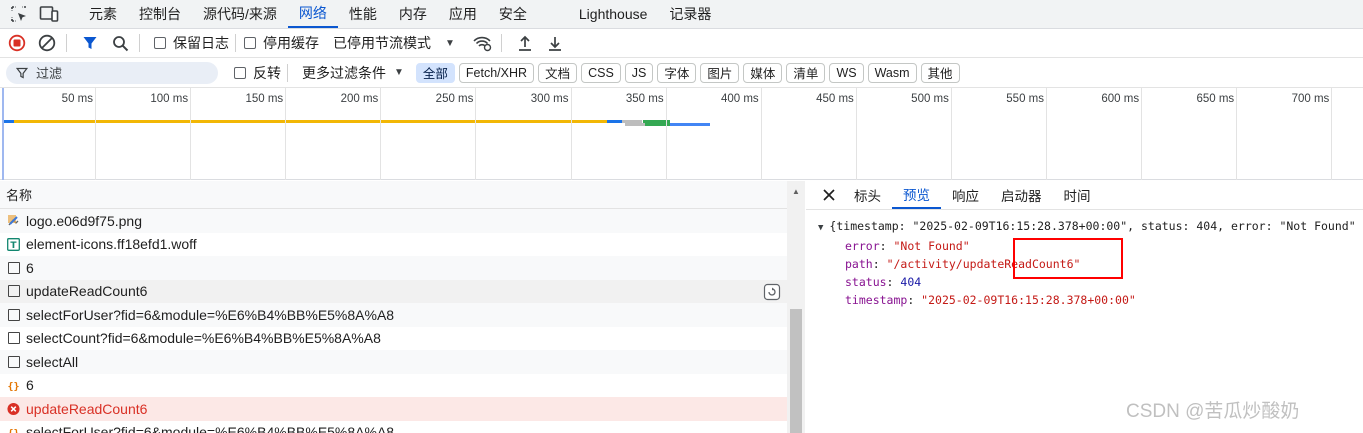 The height and width of the screenshot is (433, 1363). What do you see at coordinates (867, 195) in the screenshot?
I see `detail-tab-0: 标头` at bounding box center [867, 195].